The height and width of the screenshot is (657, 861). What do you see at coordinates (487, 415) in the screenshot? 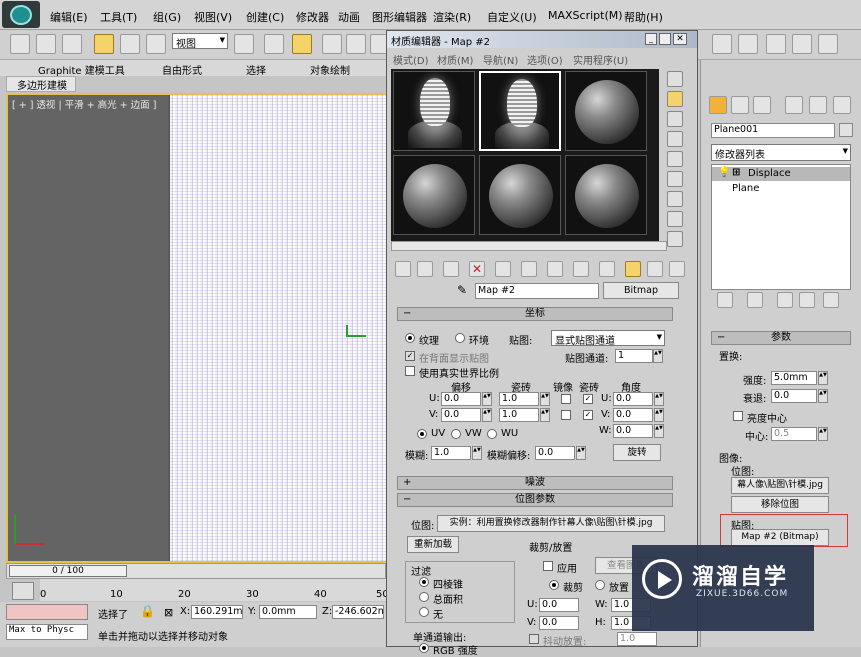
I see `v-offset-spinner: ▲▼` at bounding box center [487, 415].